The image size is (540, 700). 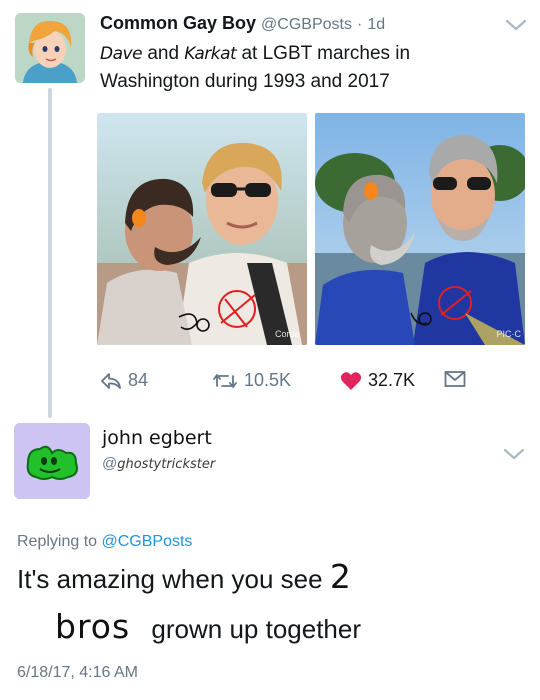 I want to click on replying-to-label: Replying to, so click(x=57, y=541).